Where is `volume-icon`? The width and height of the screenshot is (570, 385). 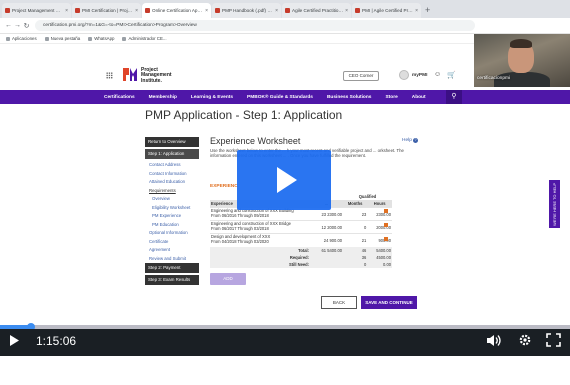 volume-icon is located at coordinates (494, 340).